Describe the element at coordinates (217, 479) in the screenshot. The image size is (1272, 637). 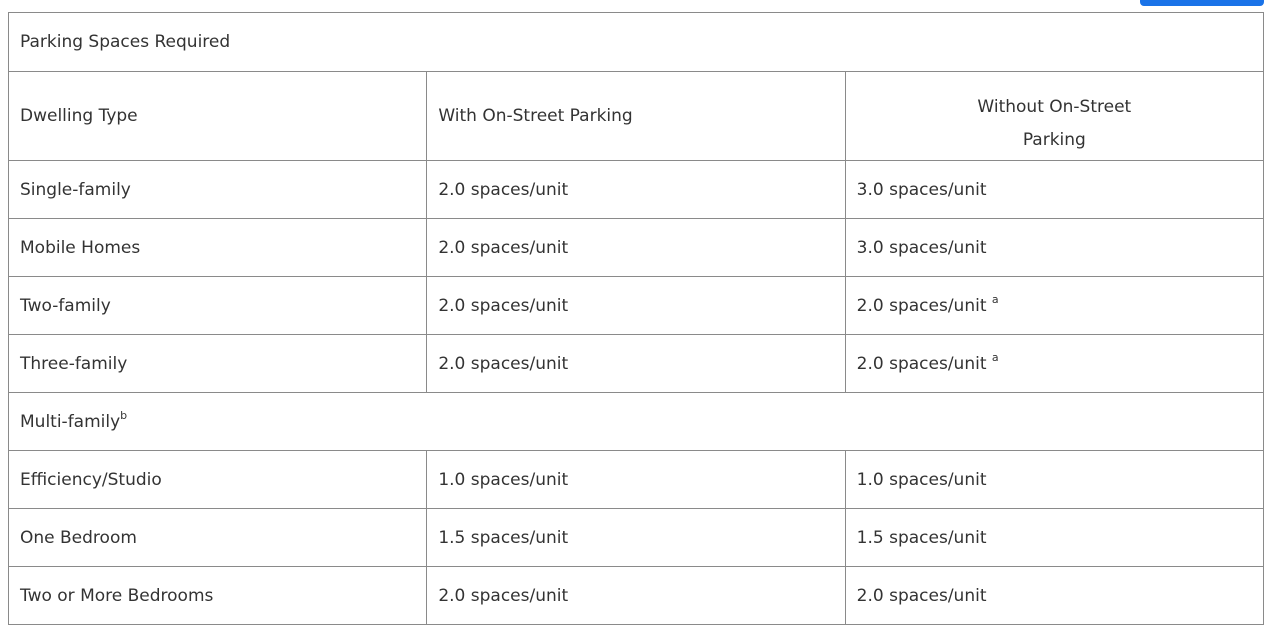
I see `cell-dwelling-type: Efficiency/Studio` at that location.